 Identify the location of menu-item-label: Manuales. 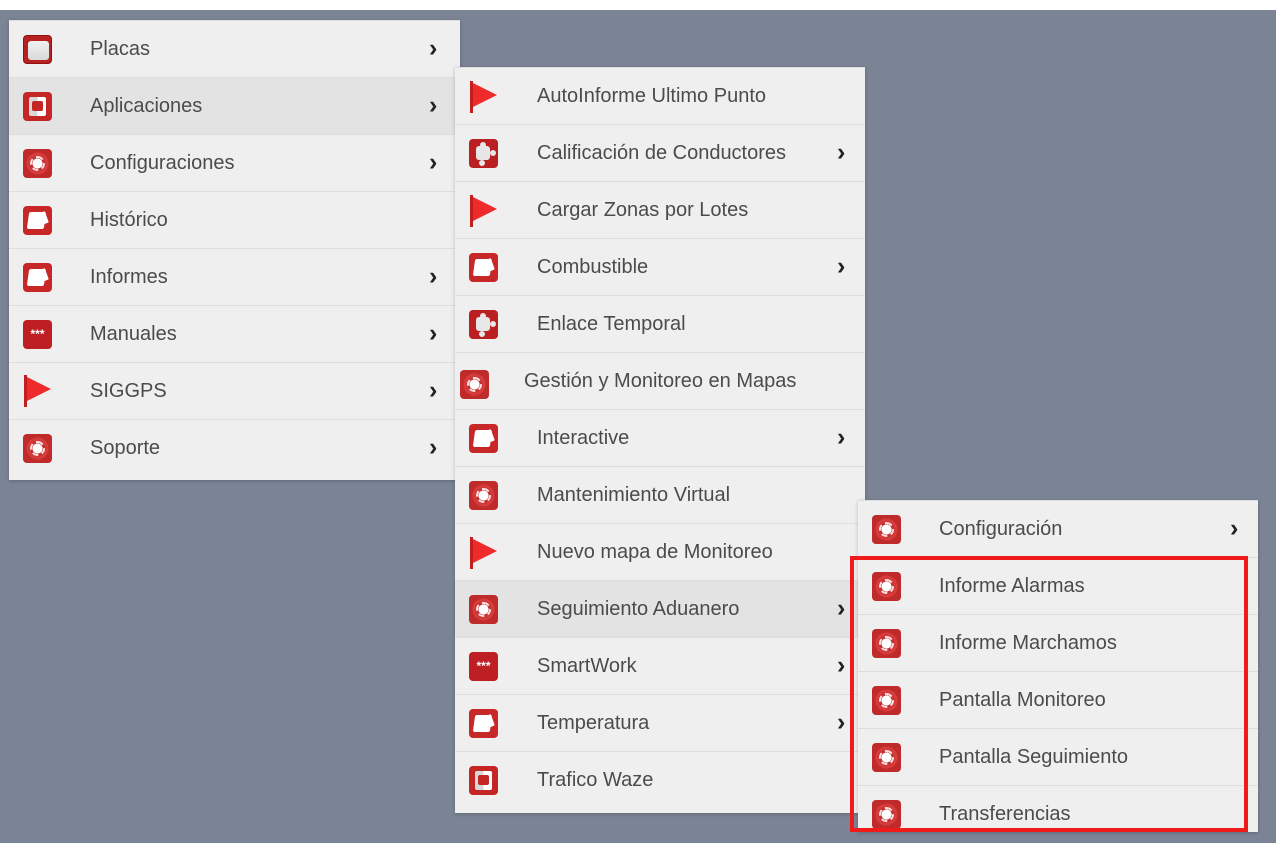
(133, 334).